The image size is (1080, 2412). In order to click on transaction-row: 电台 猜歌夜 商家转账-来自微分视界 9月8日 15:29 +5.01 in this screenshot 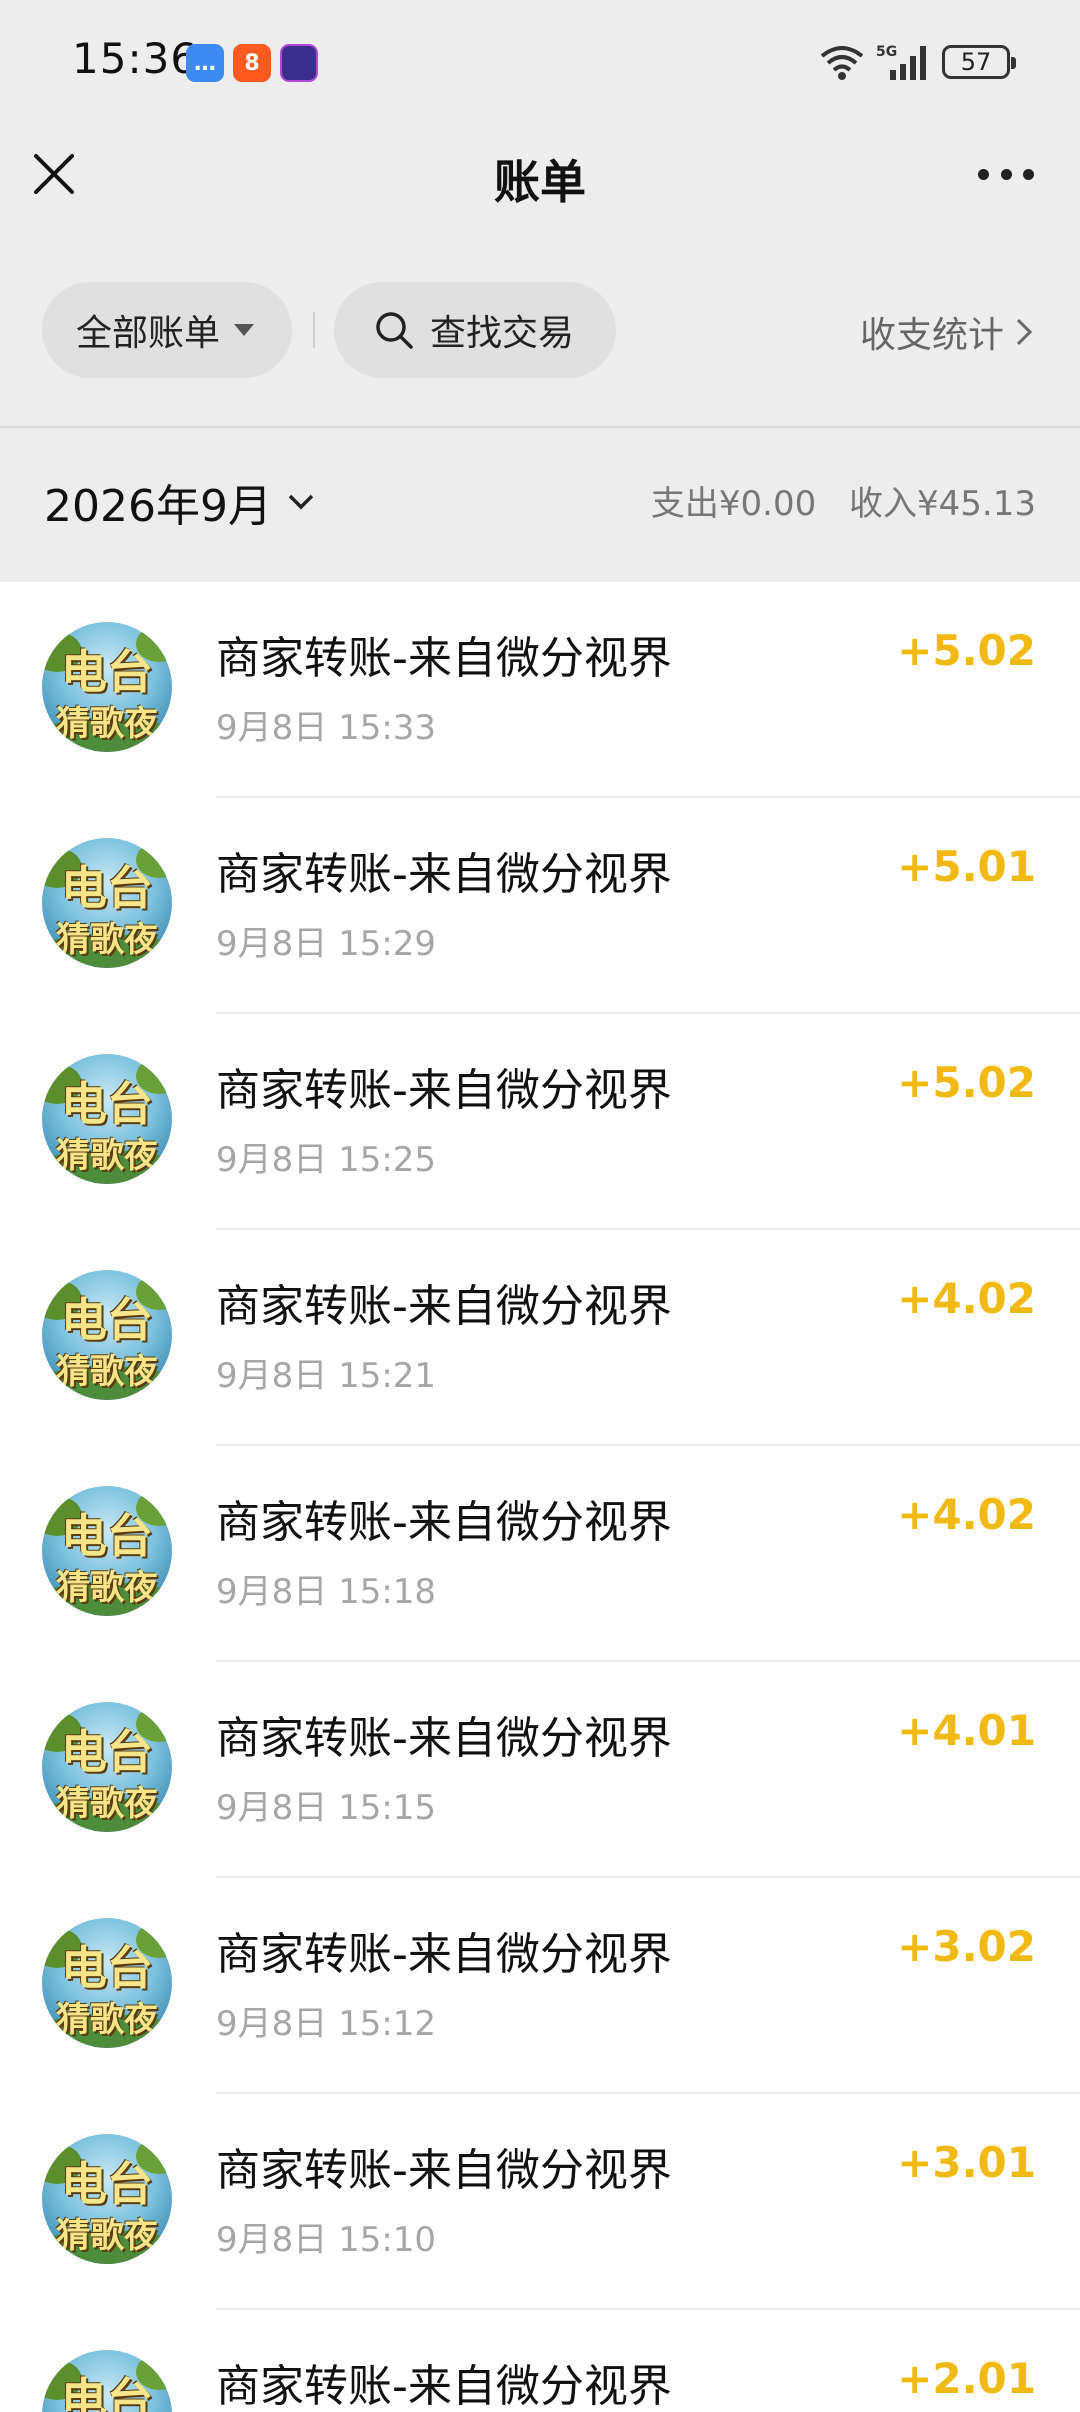, I will do `click(540, 906)`.